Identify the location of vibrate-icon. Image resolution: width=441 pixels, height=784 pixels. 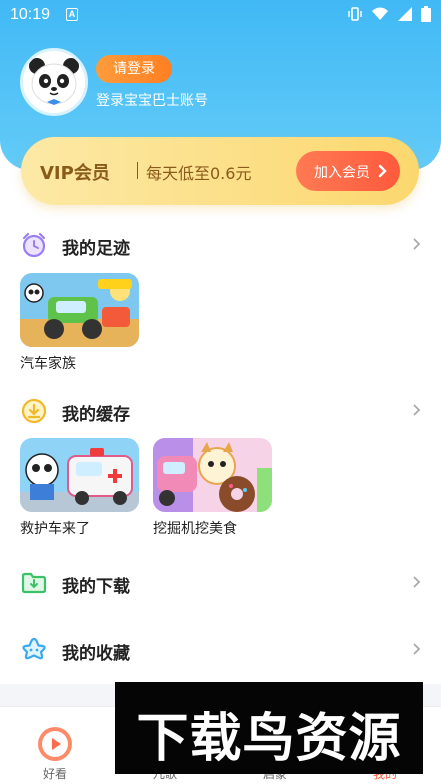
(355, 14).